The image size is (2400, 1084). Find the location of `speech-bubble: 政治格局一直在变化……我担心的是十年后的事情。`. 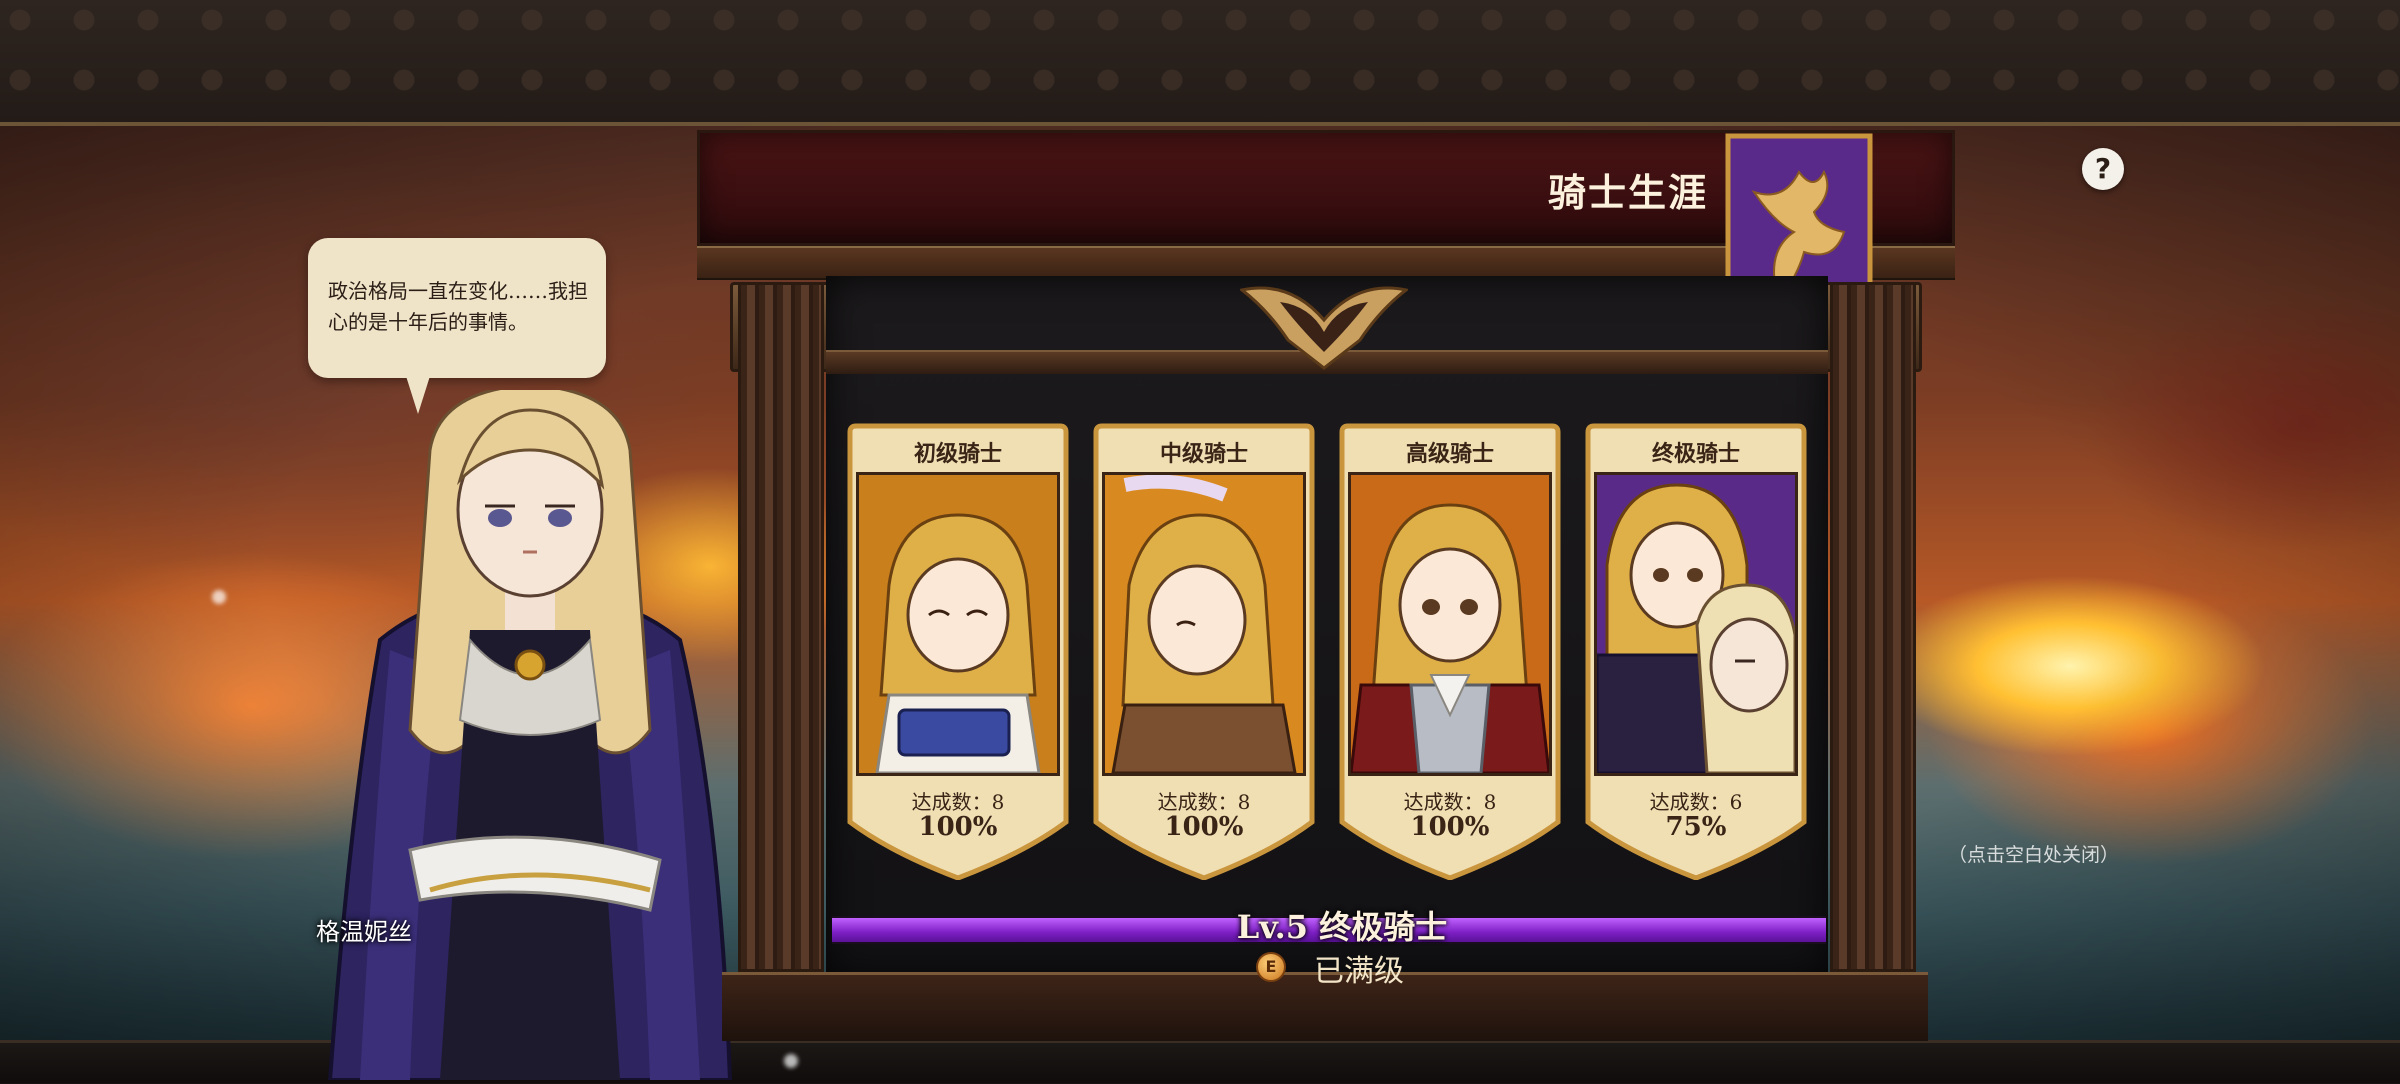

speech-bubble: 政治格局一直在变化……我担心的是十年后的事情。 is located at coordinates (457, 326).